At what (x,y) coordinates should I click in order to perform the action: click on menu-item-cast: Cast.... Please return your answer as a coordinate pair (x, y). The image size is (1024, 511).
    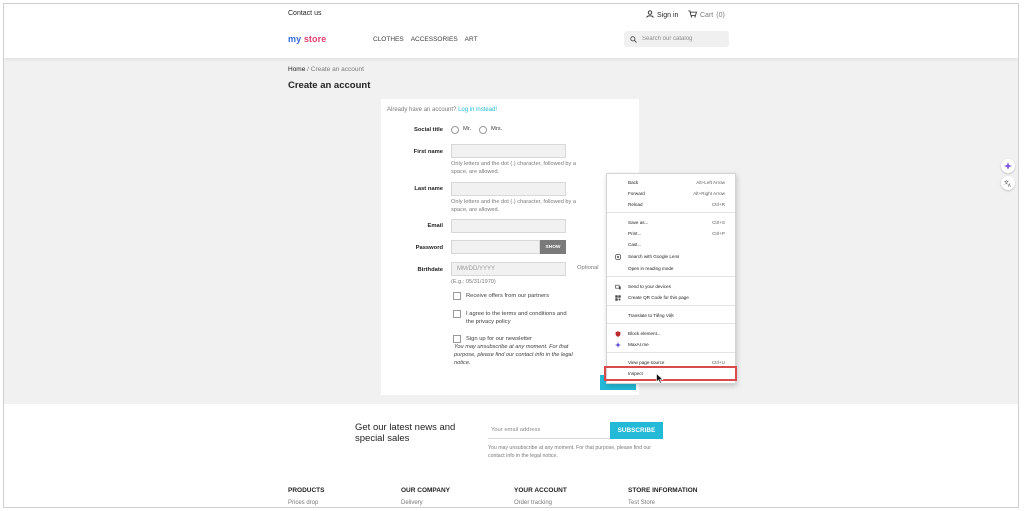
    Looking at the image, I should click on (671, 244).